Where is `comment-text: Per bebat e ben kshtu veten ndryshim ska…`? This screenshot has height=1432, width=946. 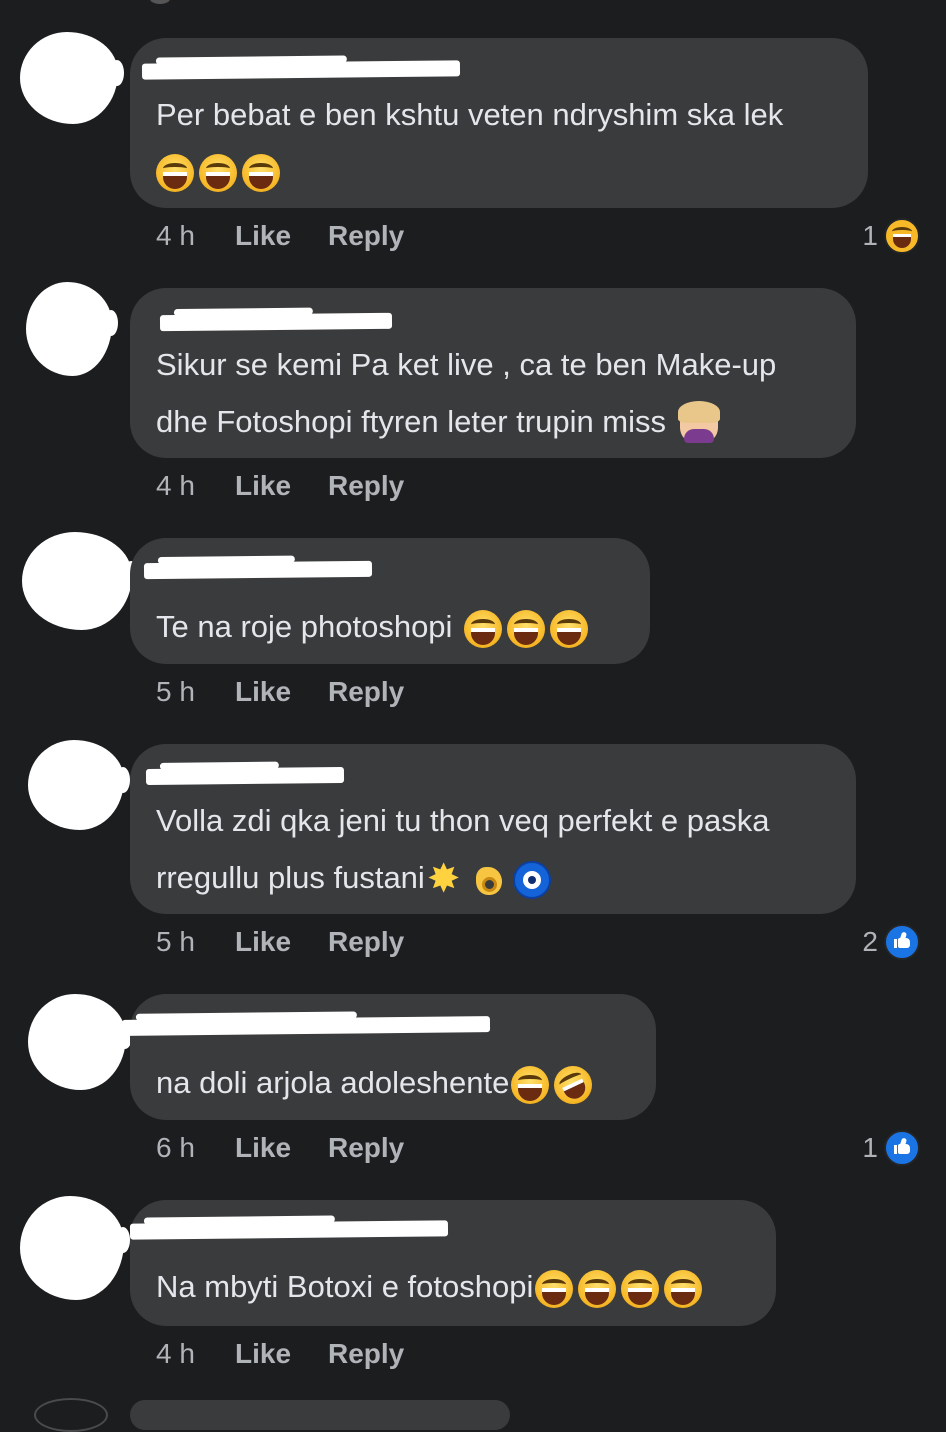
comment-text: Per bebat e ben kshtu veten ndryshim ska… is located at coordinates (470, 114).